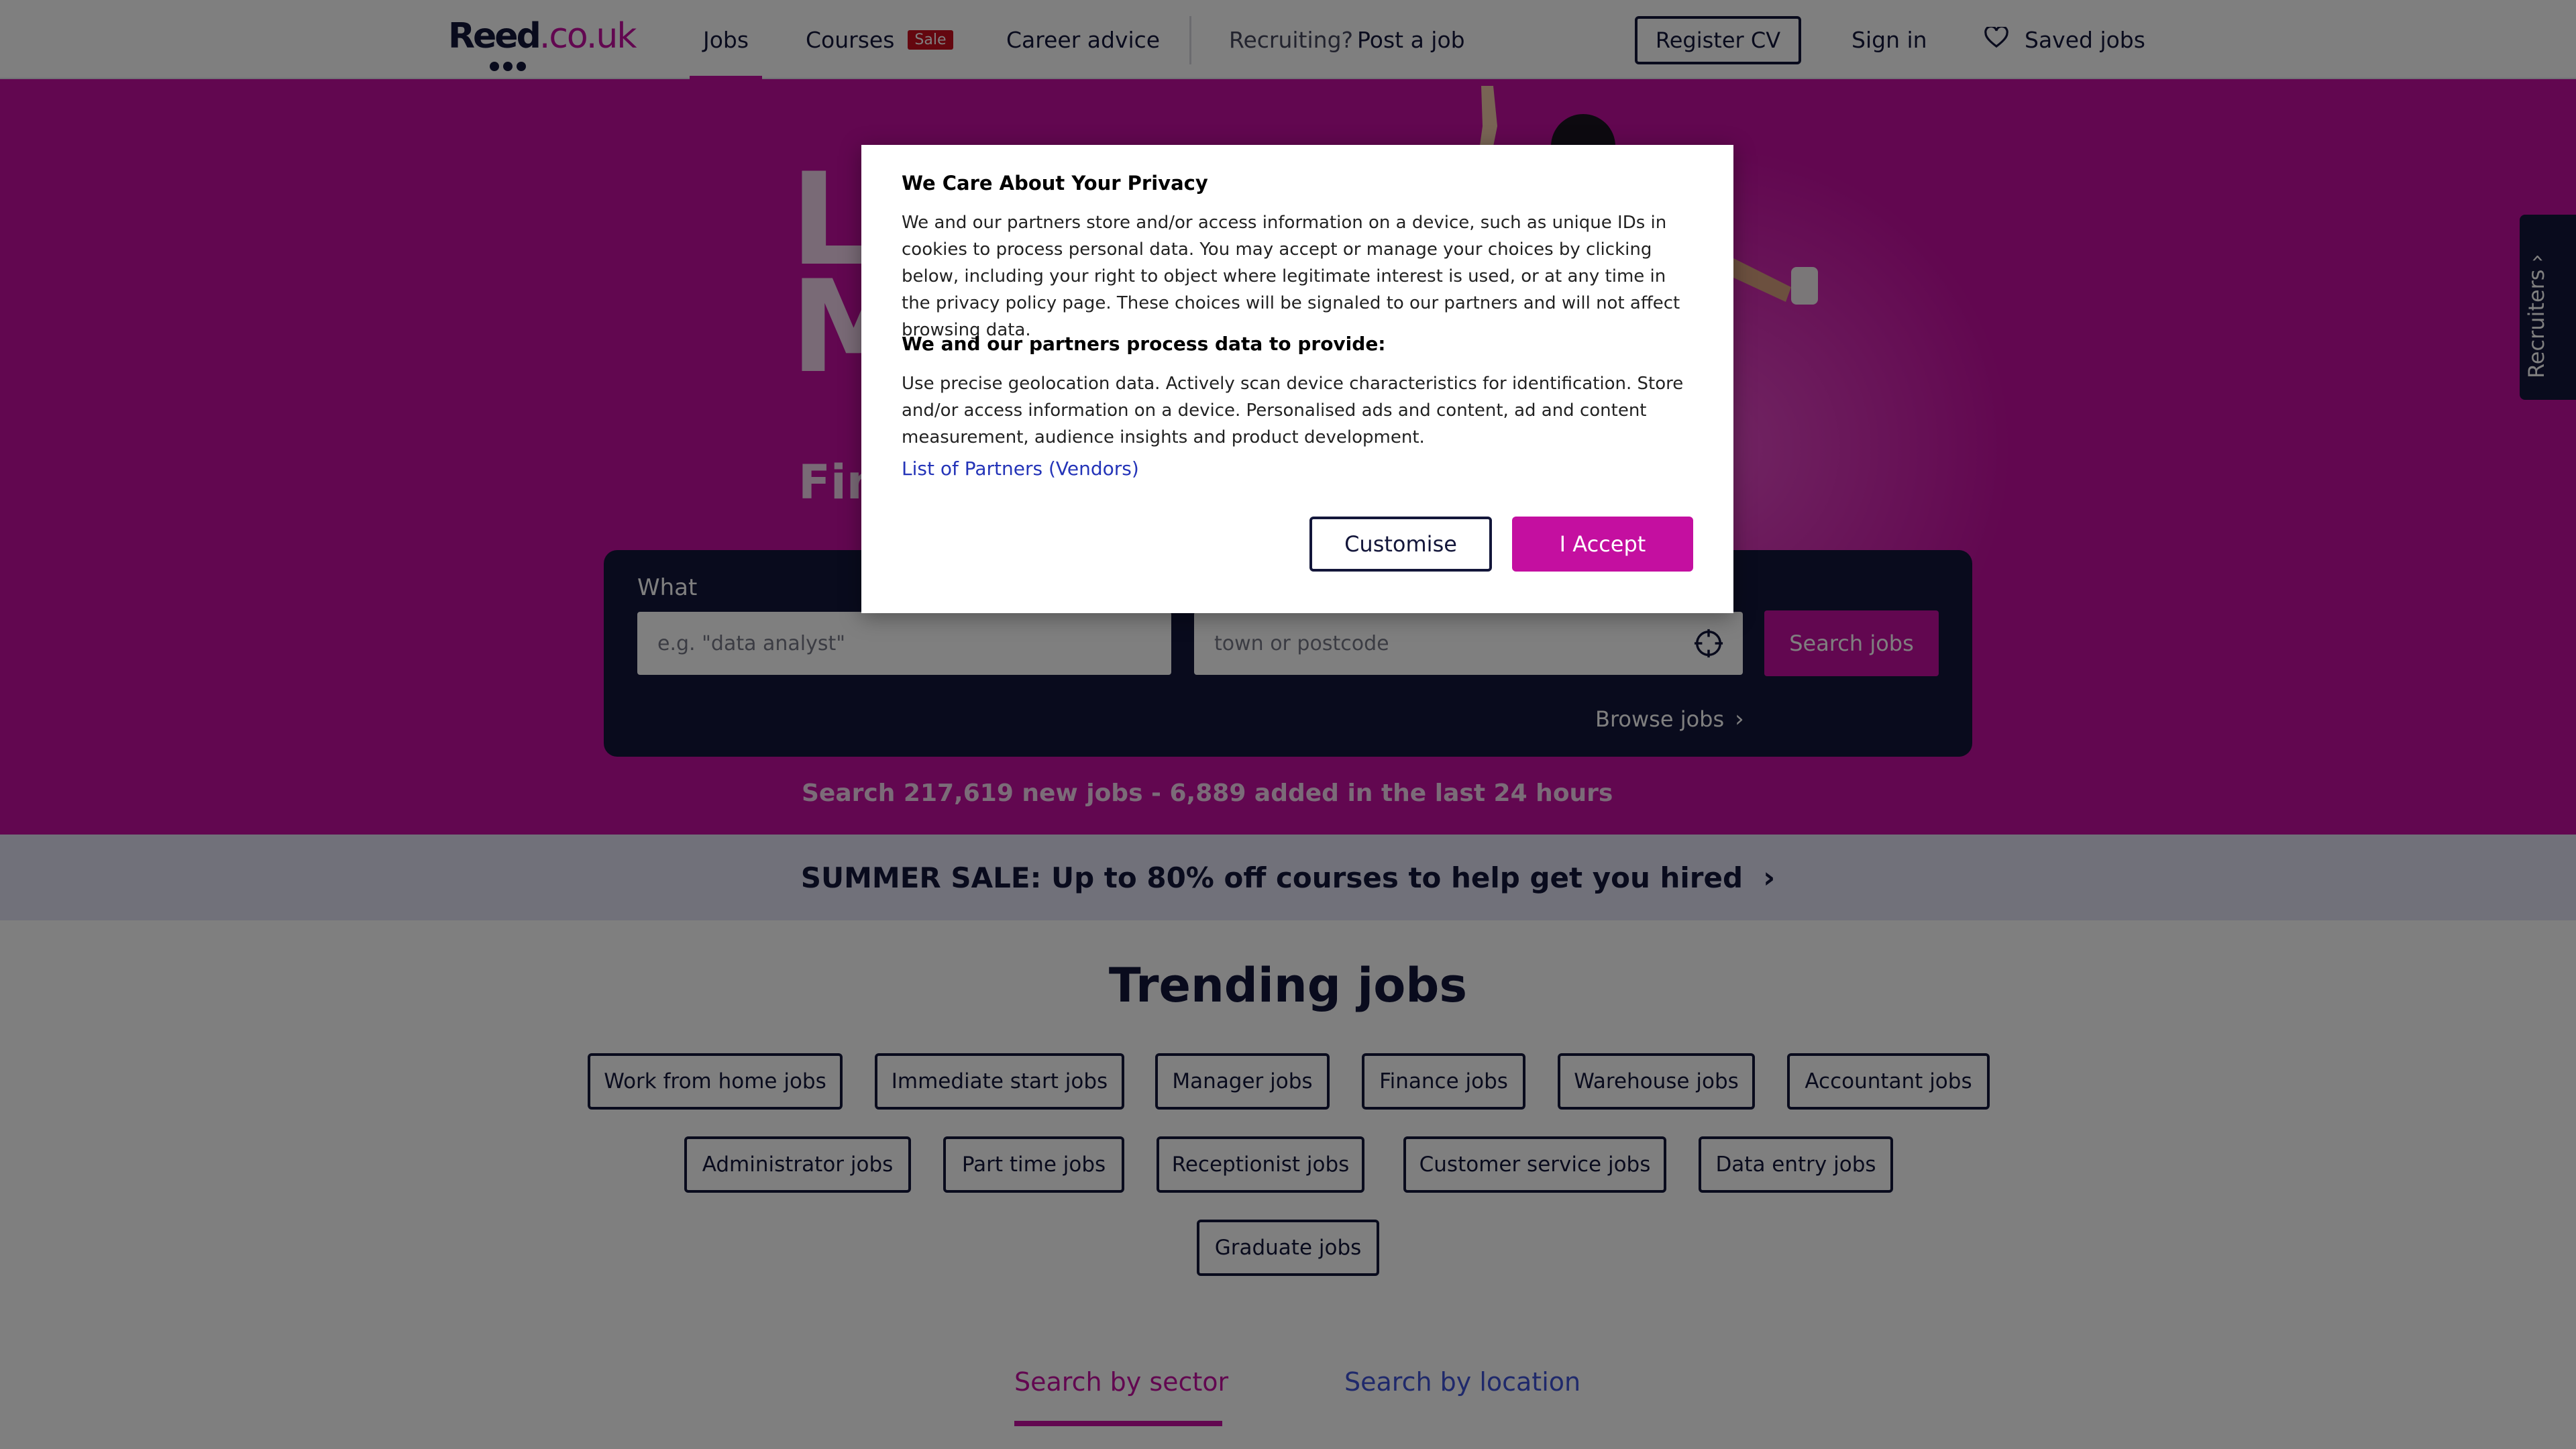 This screenshot has height=1449, width=2576. What do you see at coordinates (1055, 183) in the screenshot?
I see `privacy-dialog-title: We Care About Your Privacy` at bounding box center [1055, 183].